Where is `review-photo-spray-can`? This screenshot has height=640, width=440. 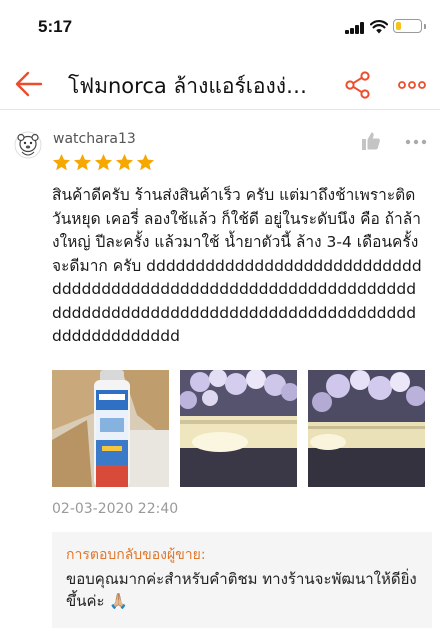 review-photo-spray-can is located at coordinates (110, 428).